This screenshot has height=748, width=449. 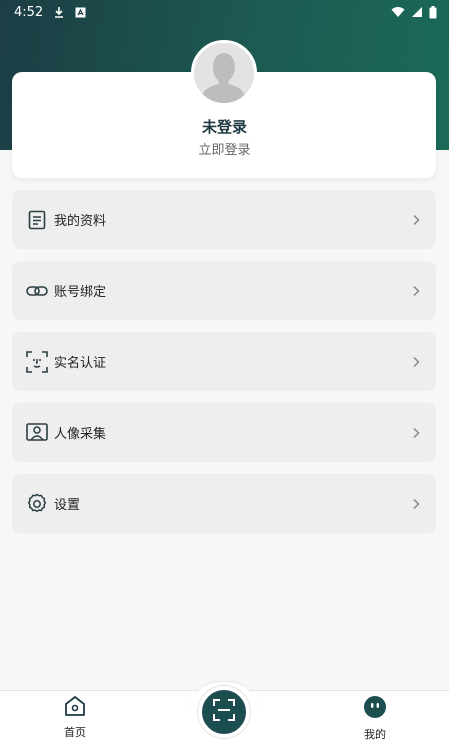 What do you see at coordinates (375, 734) in the screenshot?
I see `nav-mine-label: 我的` at bounding box center [375, 734].